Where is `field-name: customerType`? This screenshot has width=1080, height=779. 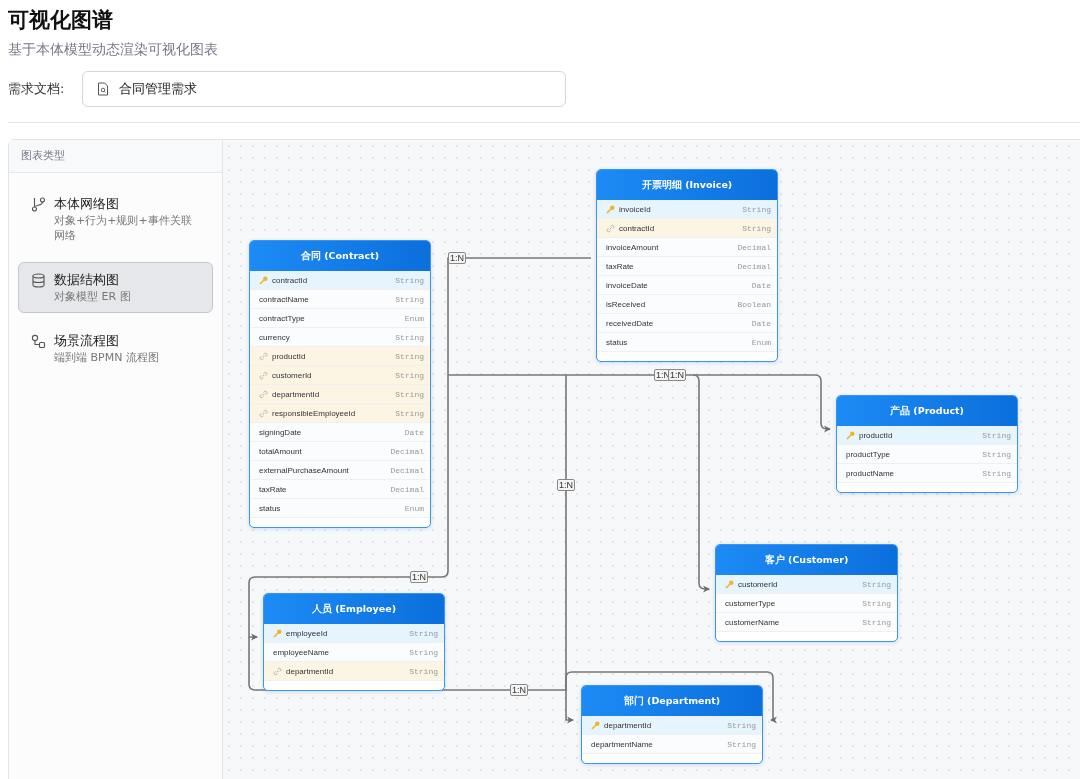 field-name: customerType is located at coordinates (751, 603).